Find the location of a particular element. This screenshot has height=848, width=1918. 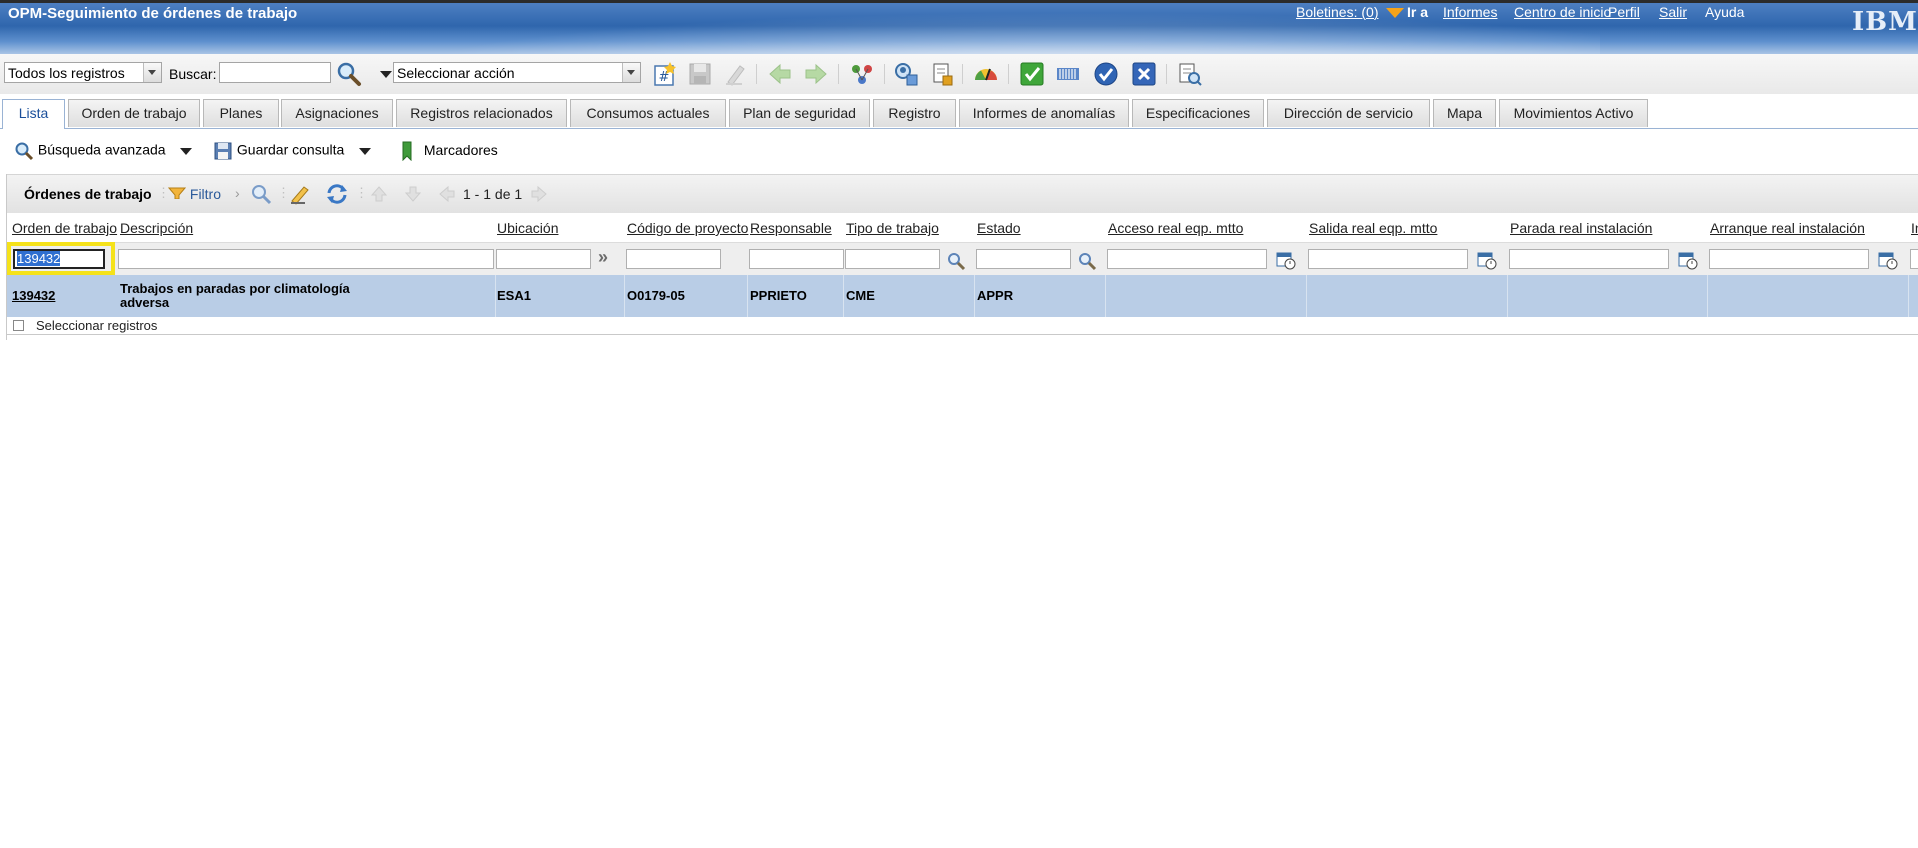

cell-responsable: PPRIETO is located at coordinates (778, 295).